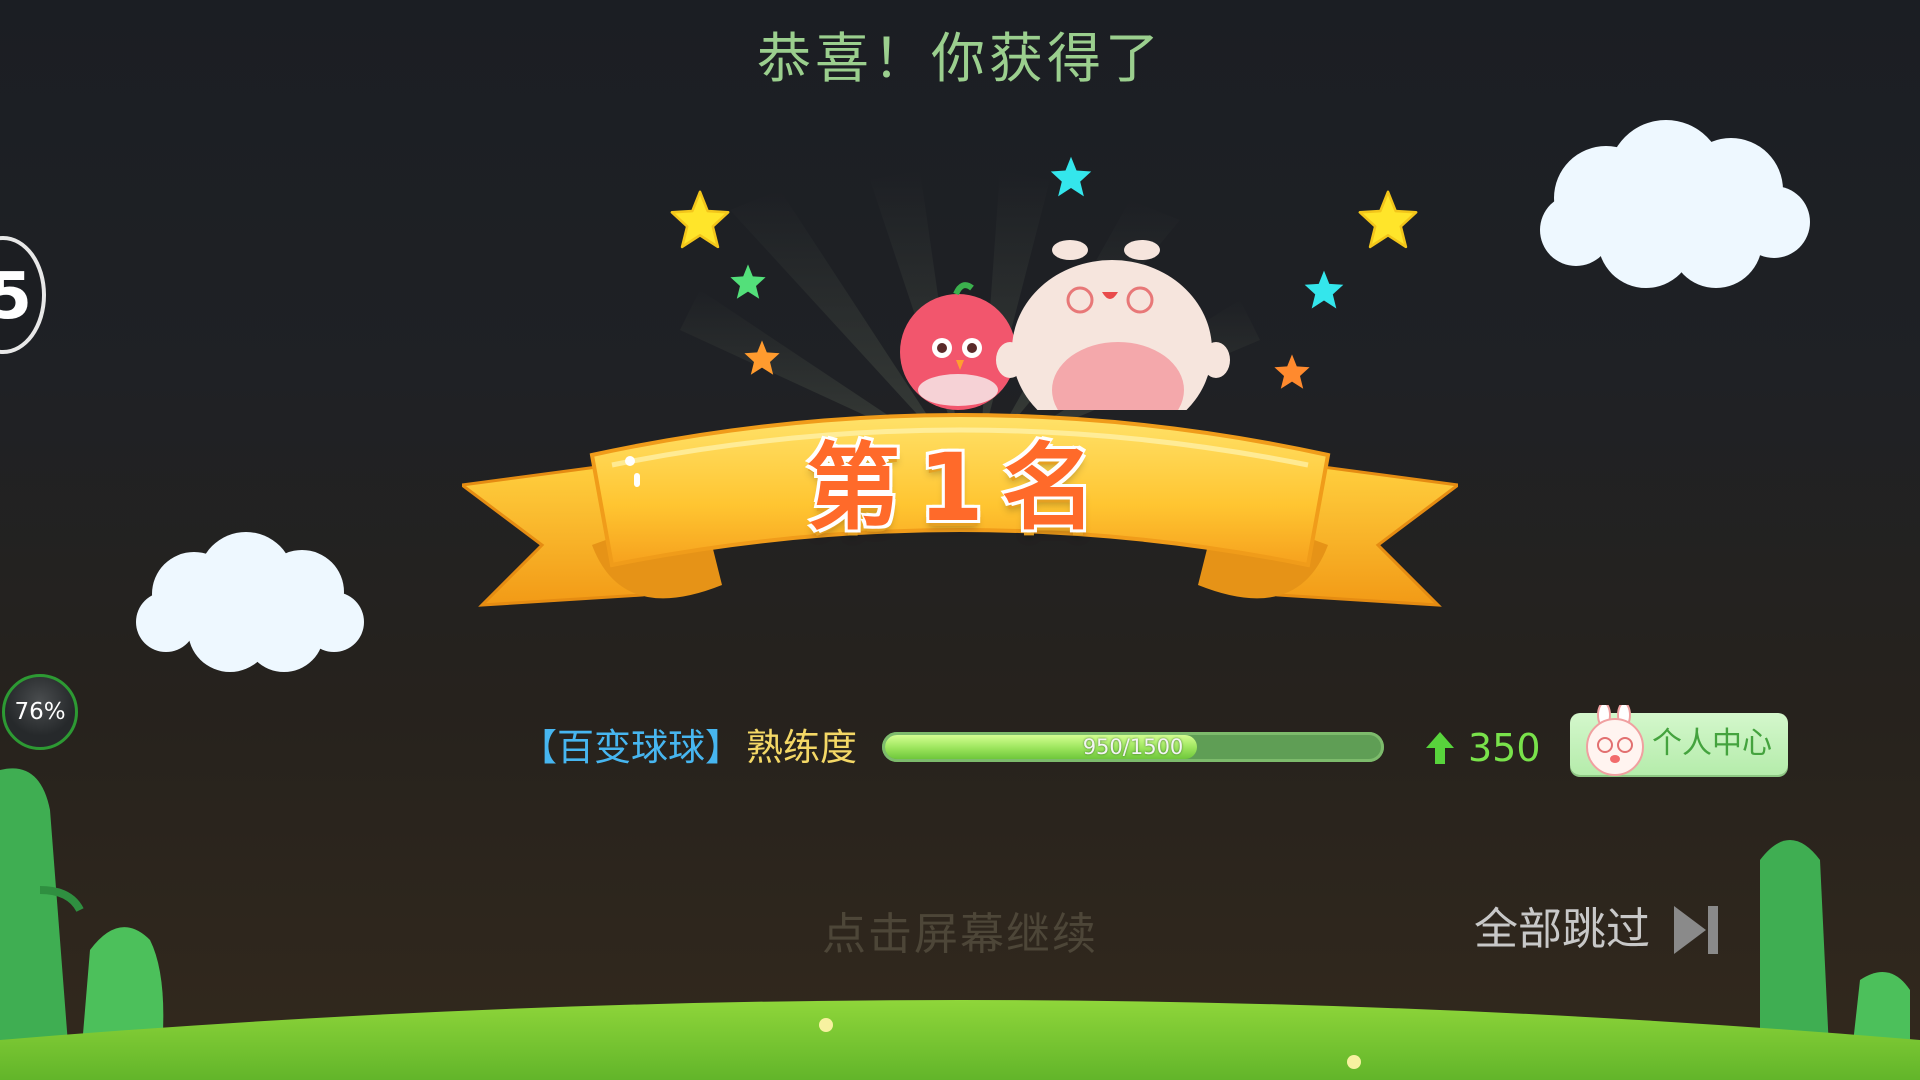 The height and width of the screenshot is (1080, 1920). What do you see at coordinates (960, 58) in the screenshot?
I see `congrats-title: 恭喜！你获得了` at bounding box center [960, 58].